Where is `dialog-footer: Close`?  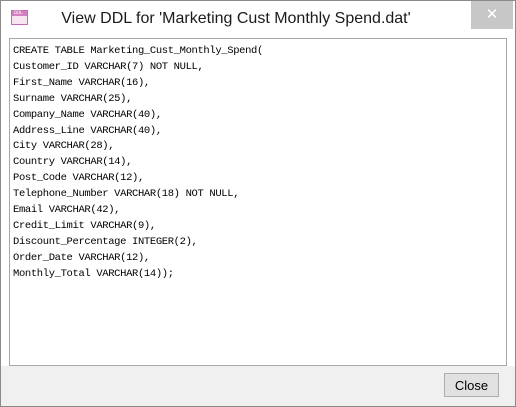 dialog-footer: Close is located at coordinates (258, 386).